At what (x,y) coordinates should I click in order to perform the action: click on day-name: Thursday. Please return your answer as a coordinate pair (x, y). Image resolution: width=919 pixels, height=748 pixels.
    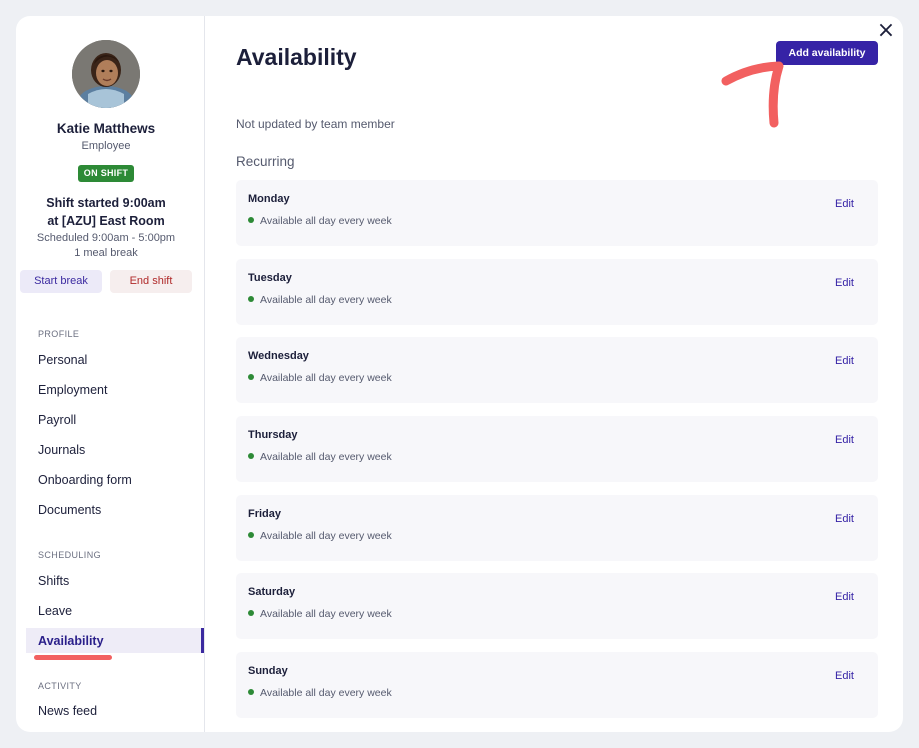
    Looking at the image, I should click on (273, 435).